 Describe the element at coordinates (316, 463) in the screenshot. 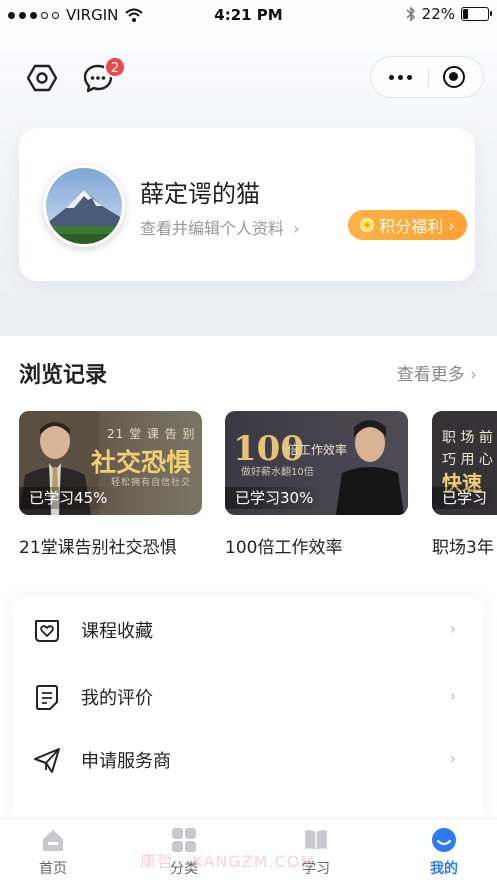

I see `course-thumbnail: 100 倍工作效率 做好薪水翻10倍 已学习30%` at that location.